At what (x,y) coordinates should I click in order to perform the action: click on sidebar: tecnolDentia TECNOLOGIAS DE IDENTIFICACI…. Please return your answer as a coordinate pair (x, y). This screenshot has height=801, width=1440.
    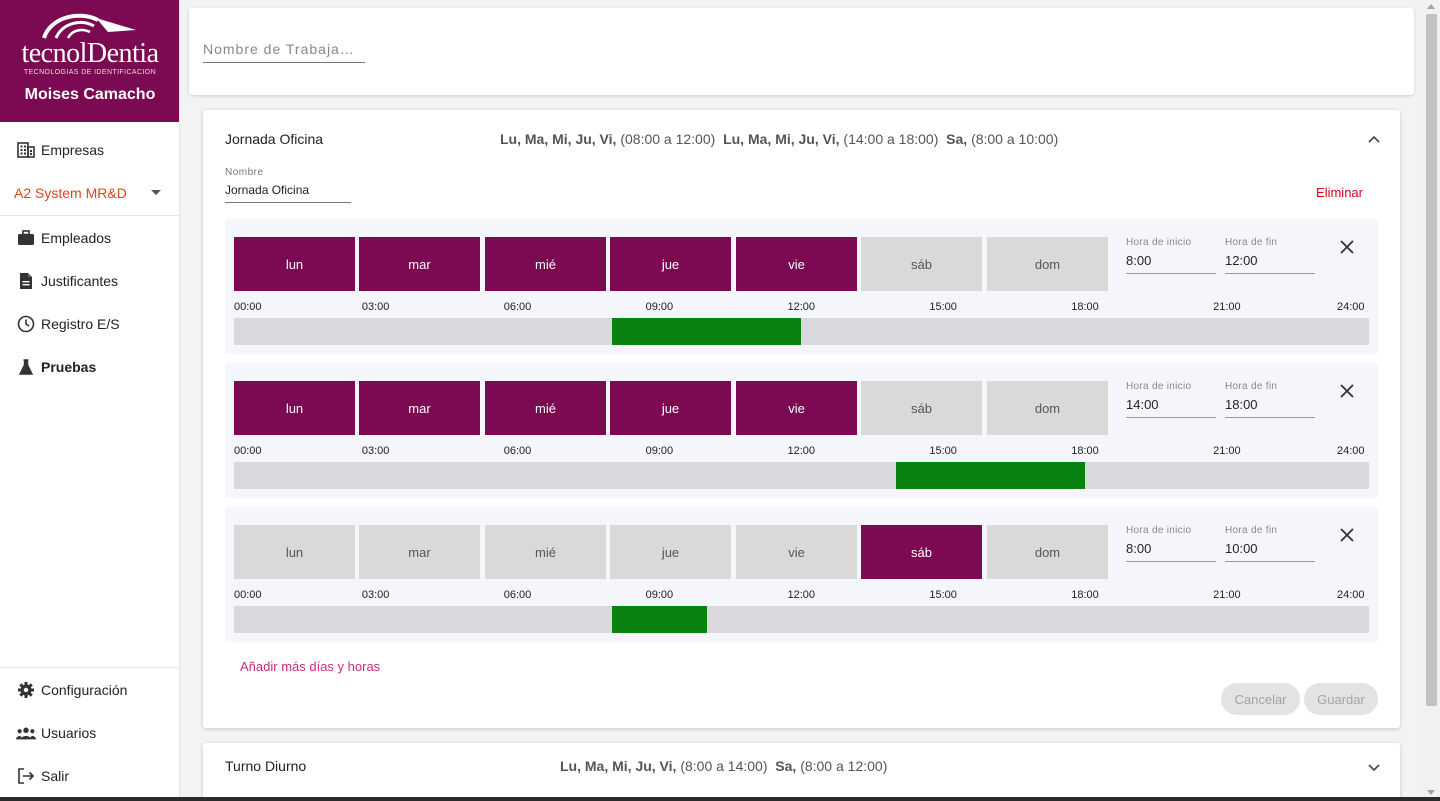
    Looking at the image, I should click on (90, 400).